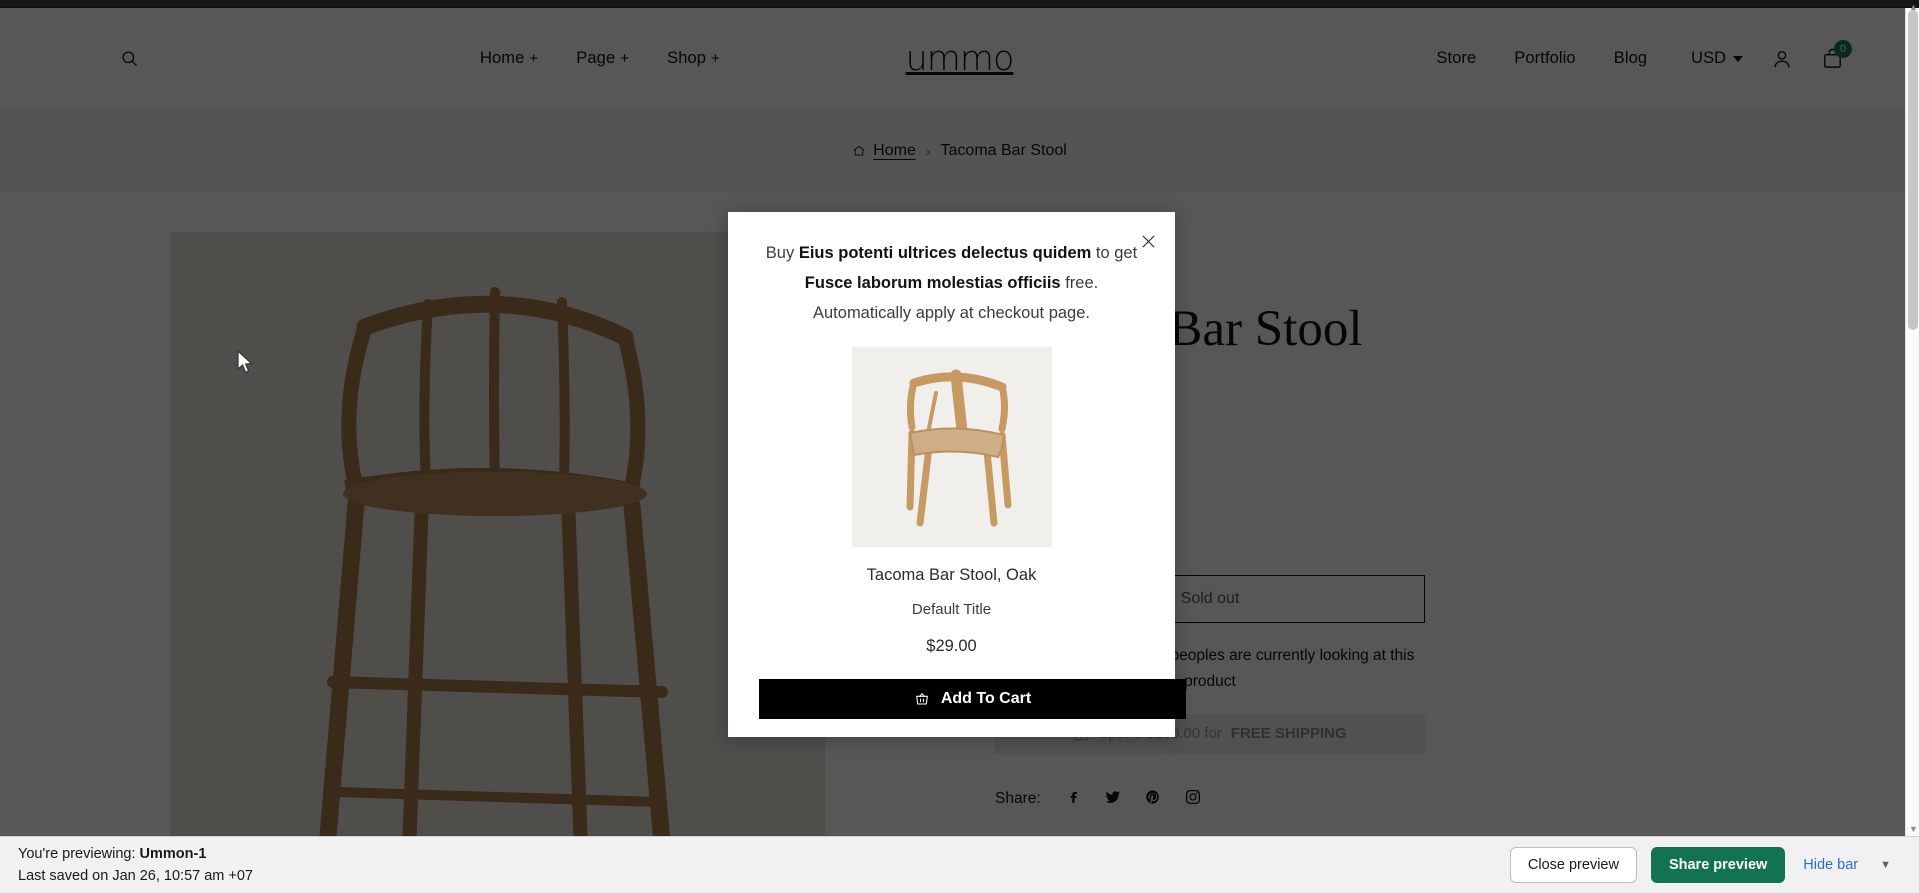  I want to click on preview-last-saved: Last saved on Jan 26, 10:57 am +07, so click(135, 876).